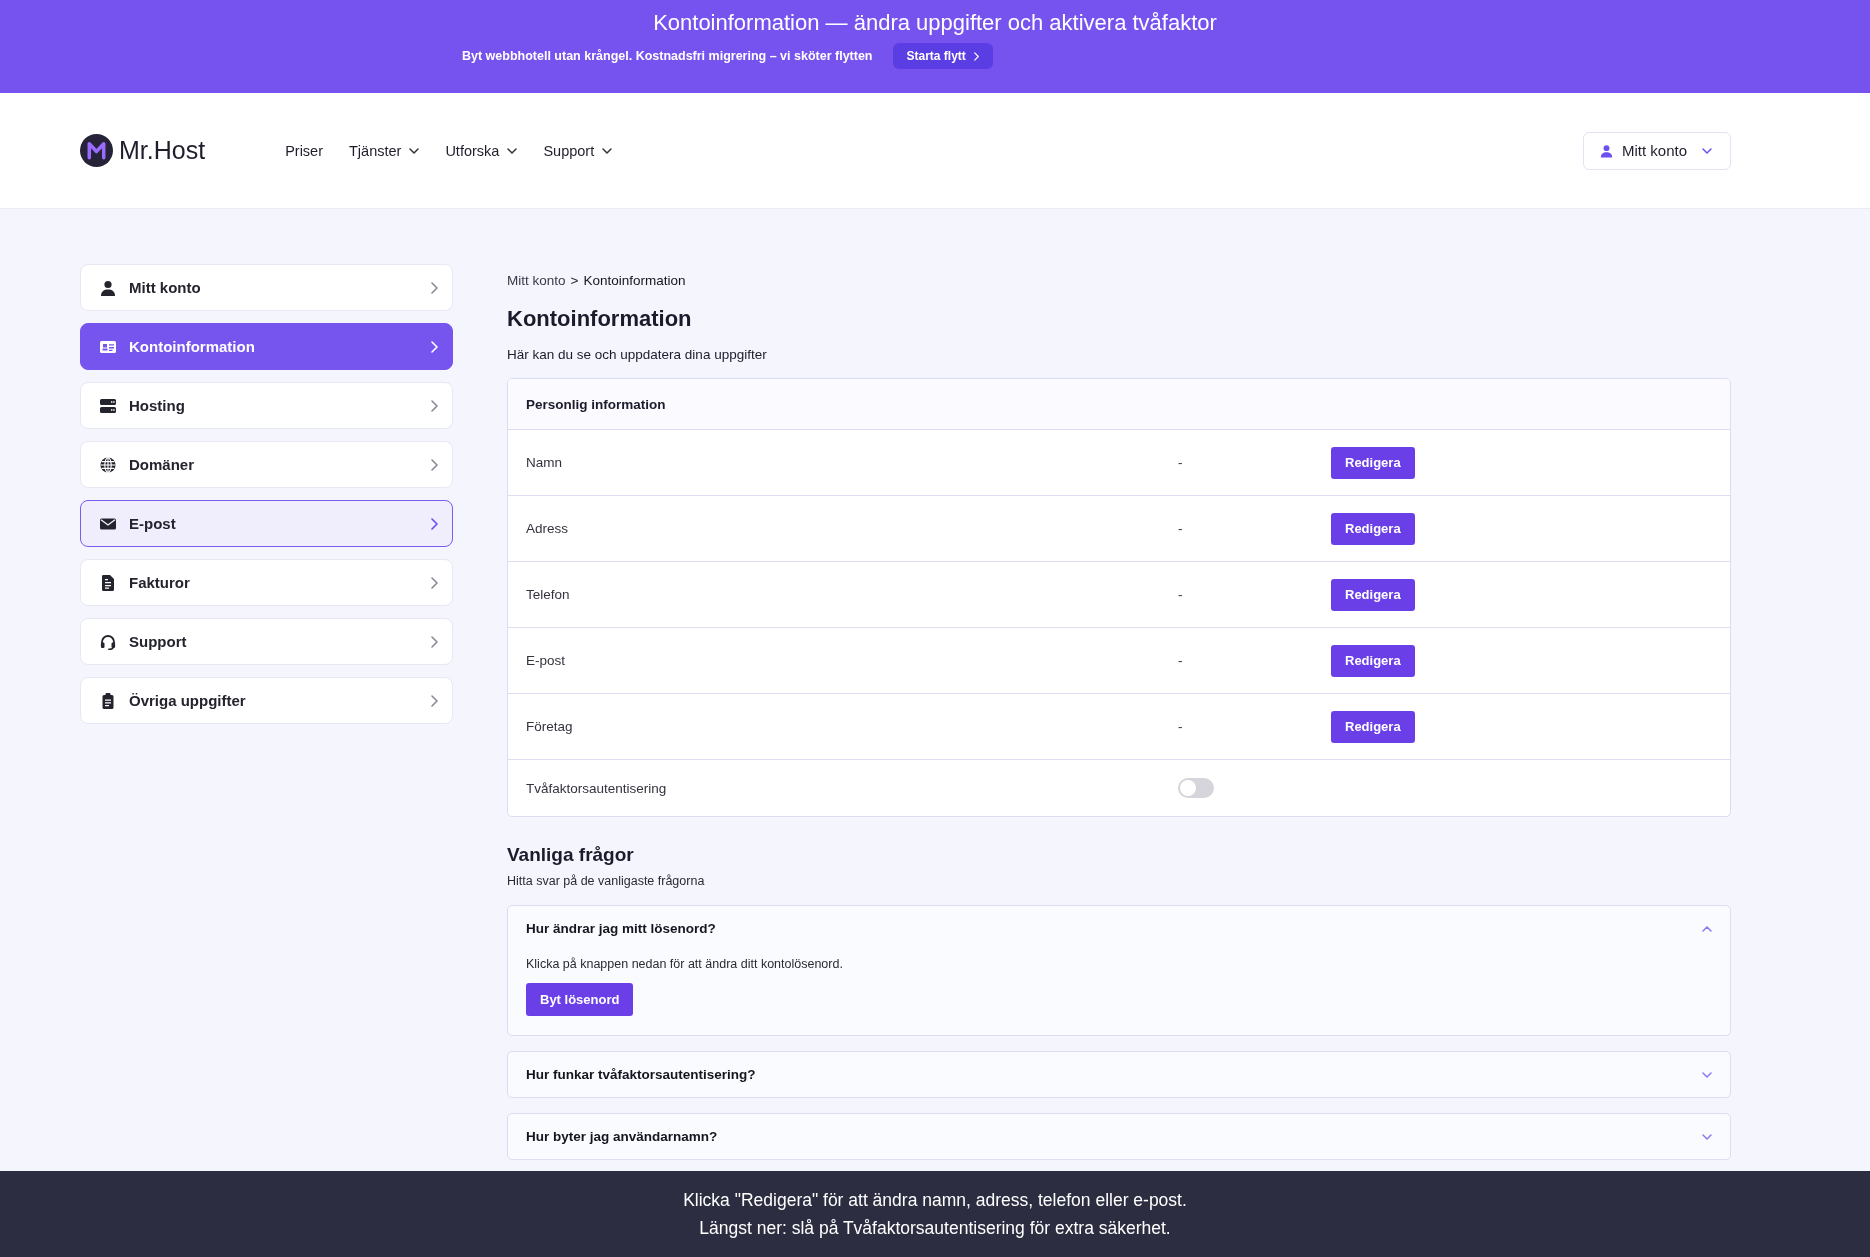 The image size is (1870, 1257). What do you see at coordinates (536, 281) in the screenshot?
I see `breadcrumb-link: Mitt konto` at bounding box center [536, 281].